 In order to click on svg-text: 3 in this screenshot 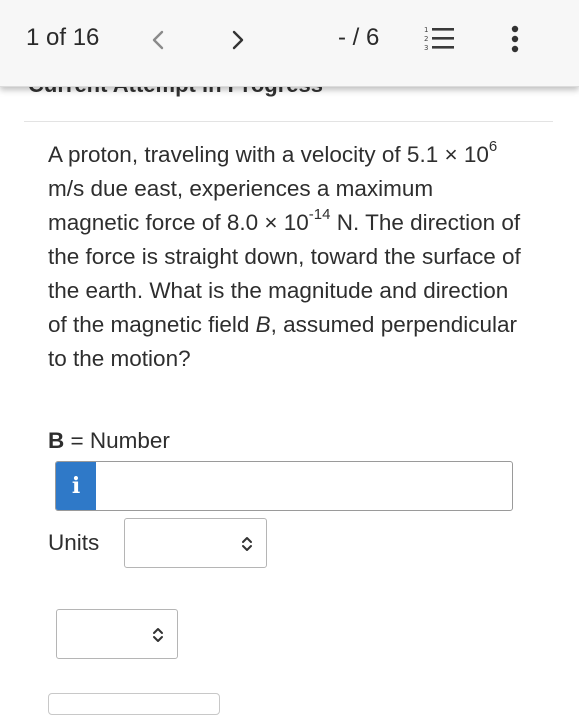, I will do `click(426, 48)`.